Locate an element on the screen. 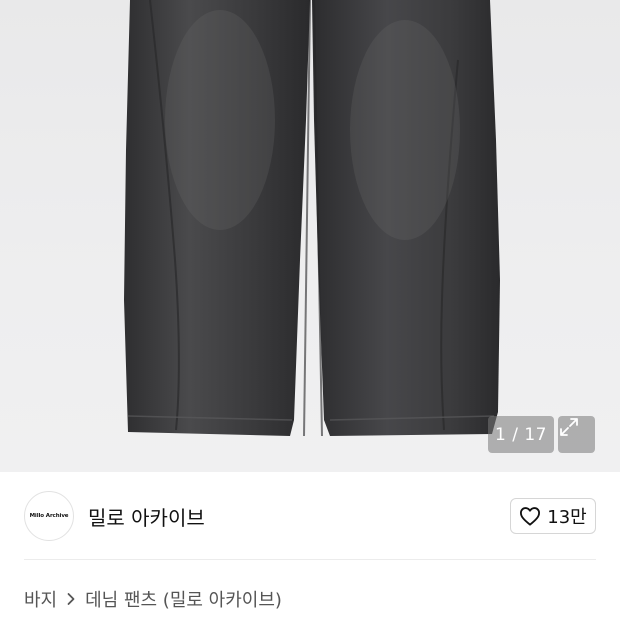 The height and width of the screenshot is (620, 620). heart-outline-icon is located at coordinates (530, 516).